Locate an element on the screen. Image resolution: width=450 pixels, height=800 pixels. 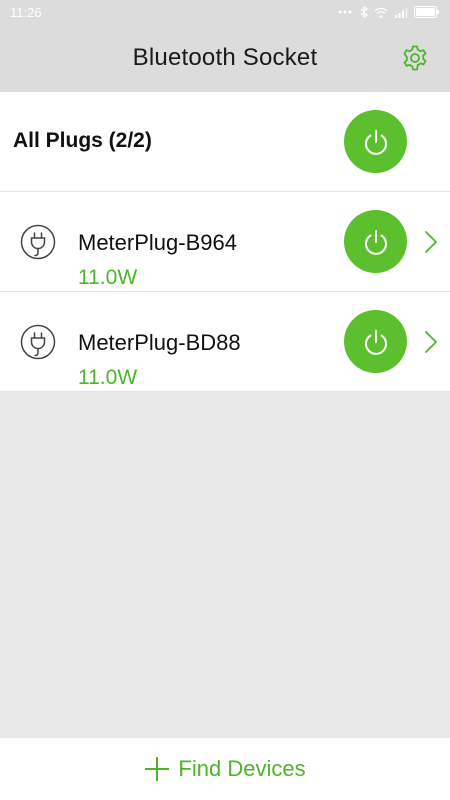
wifi-icon is located at coordinates (381, 12).